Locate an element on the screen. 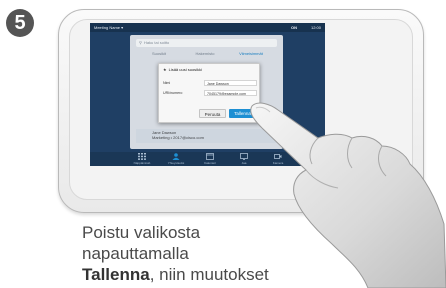  caption-line: napauttamalla is located at coordinates (135, 253).